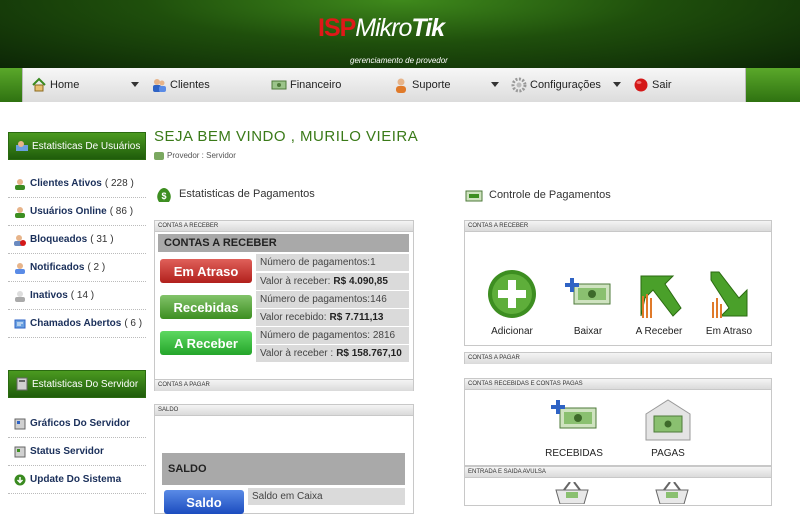 The width and height of the screenshot is (800, 514). Describe the element at coordinates (119, 183) in the screenshot. I see `sidebar-item-count: ( 228 )` at that location.